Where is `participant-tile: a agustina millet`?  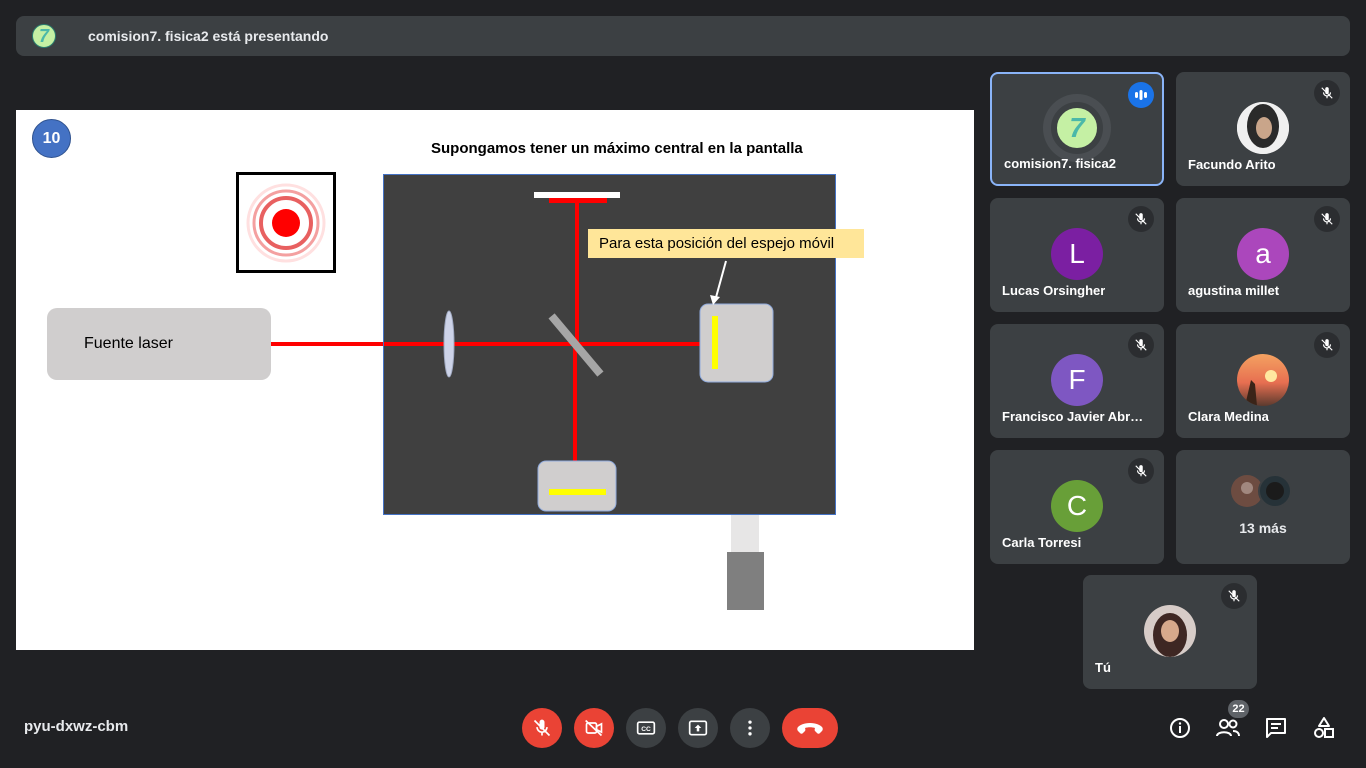
participant-tile: a agustina millet is located at coordinates (1263, 255).